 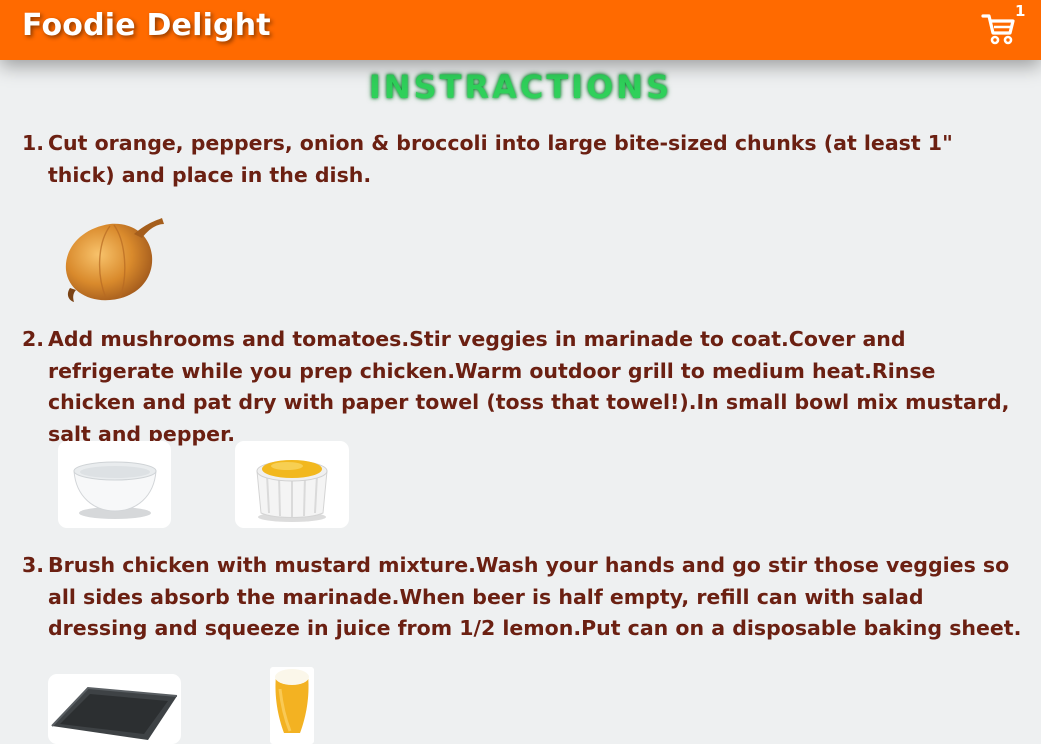 I want to click on baking-sheet-image, so click(x=114, y=709).